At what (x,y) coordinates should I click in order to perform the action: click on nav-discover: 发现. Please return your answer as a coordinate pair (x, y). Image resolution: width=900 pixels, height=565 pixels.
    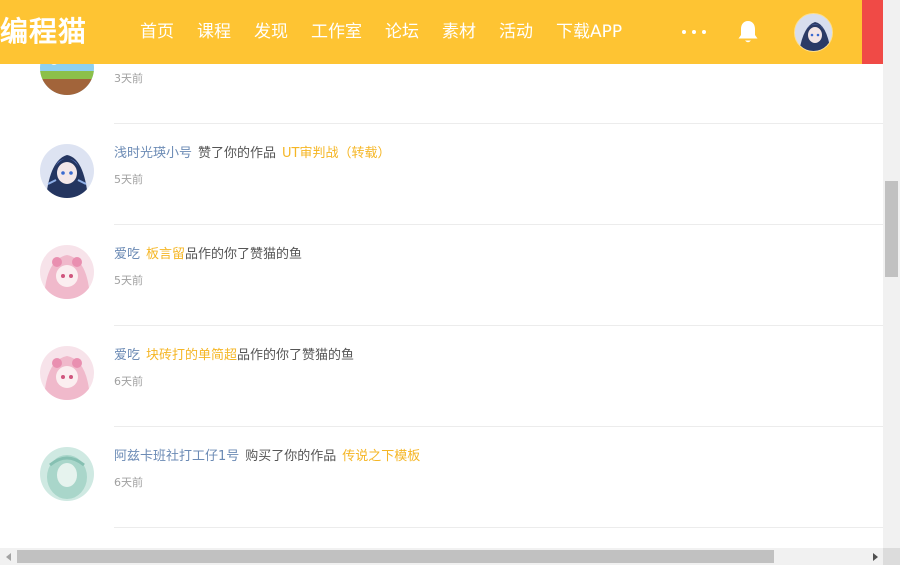
    Looking at the image, I should click on (271, 32).